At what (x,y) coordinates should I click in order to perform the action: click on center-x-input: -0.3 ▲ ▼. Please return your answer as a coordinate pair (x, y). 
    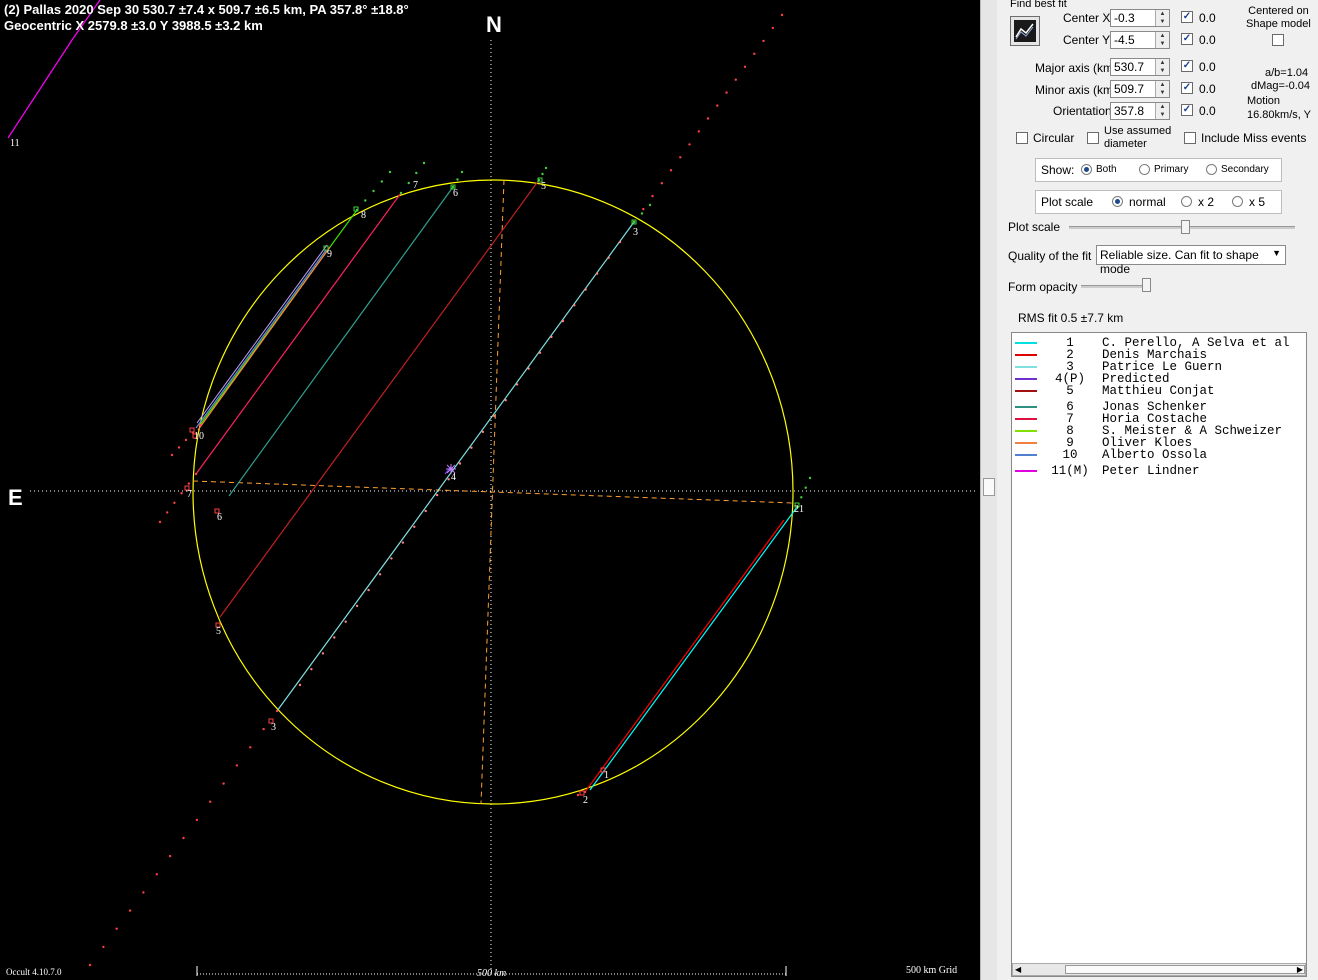
    Looking at the image, I should click on (1140, 18).